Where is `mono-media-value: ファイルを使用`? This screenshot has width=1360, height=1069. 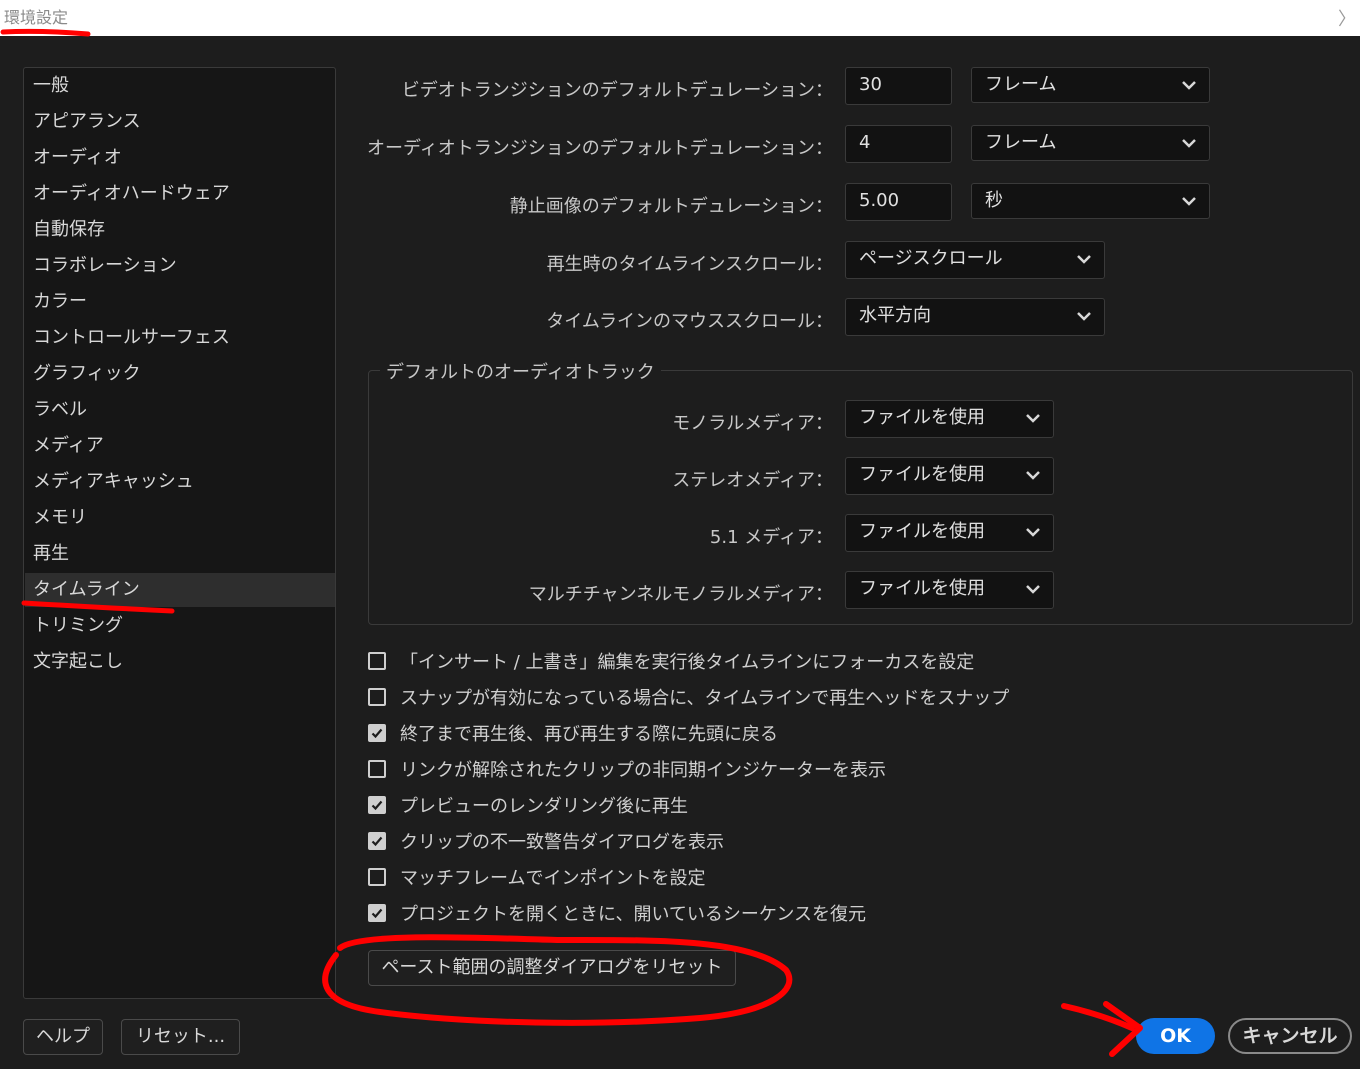
mono-media-value: ファイルを使用 is located at coordinates (922, 417).